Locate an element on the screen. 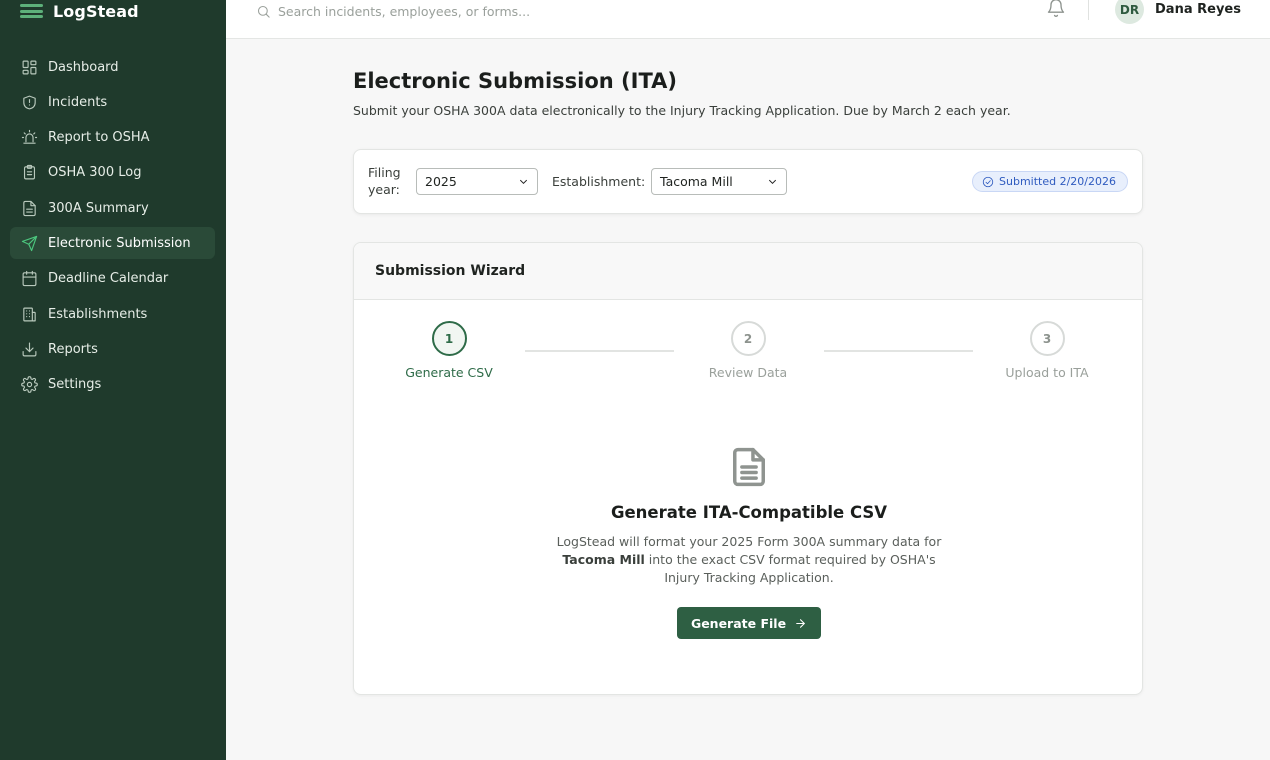  avatar: DR is located at coordinates (1129, 12).